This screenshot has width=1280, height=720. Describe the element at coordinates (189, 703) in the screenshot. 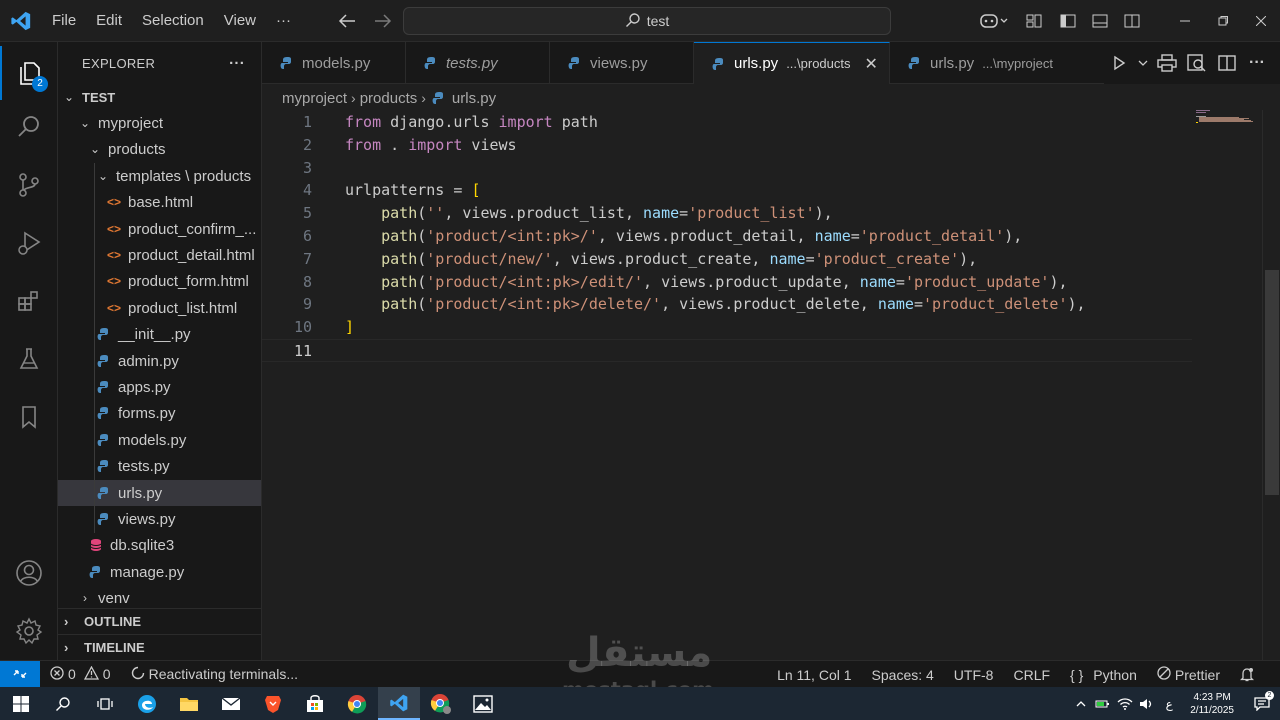

I see `file-explorer-icon` at that location.